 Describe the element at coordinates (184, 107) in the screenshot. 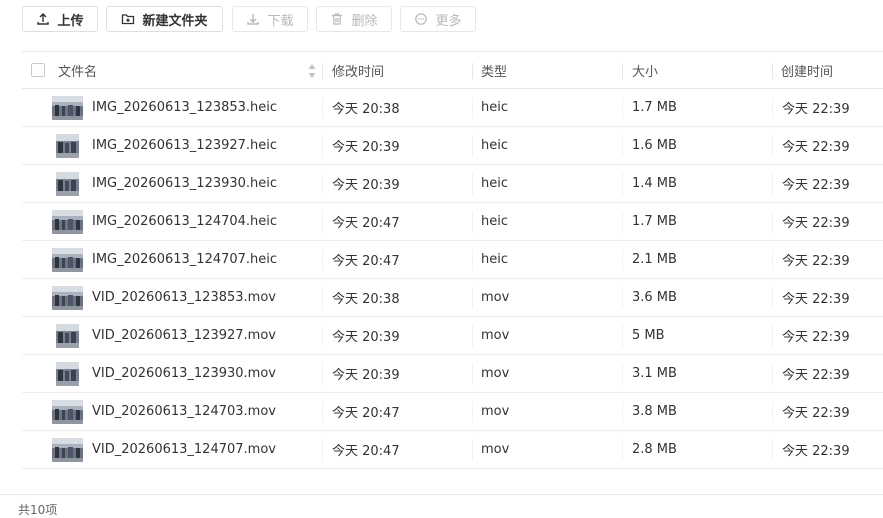

I see `file-name: IMG_20260613_123853.heic` at that location.